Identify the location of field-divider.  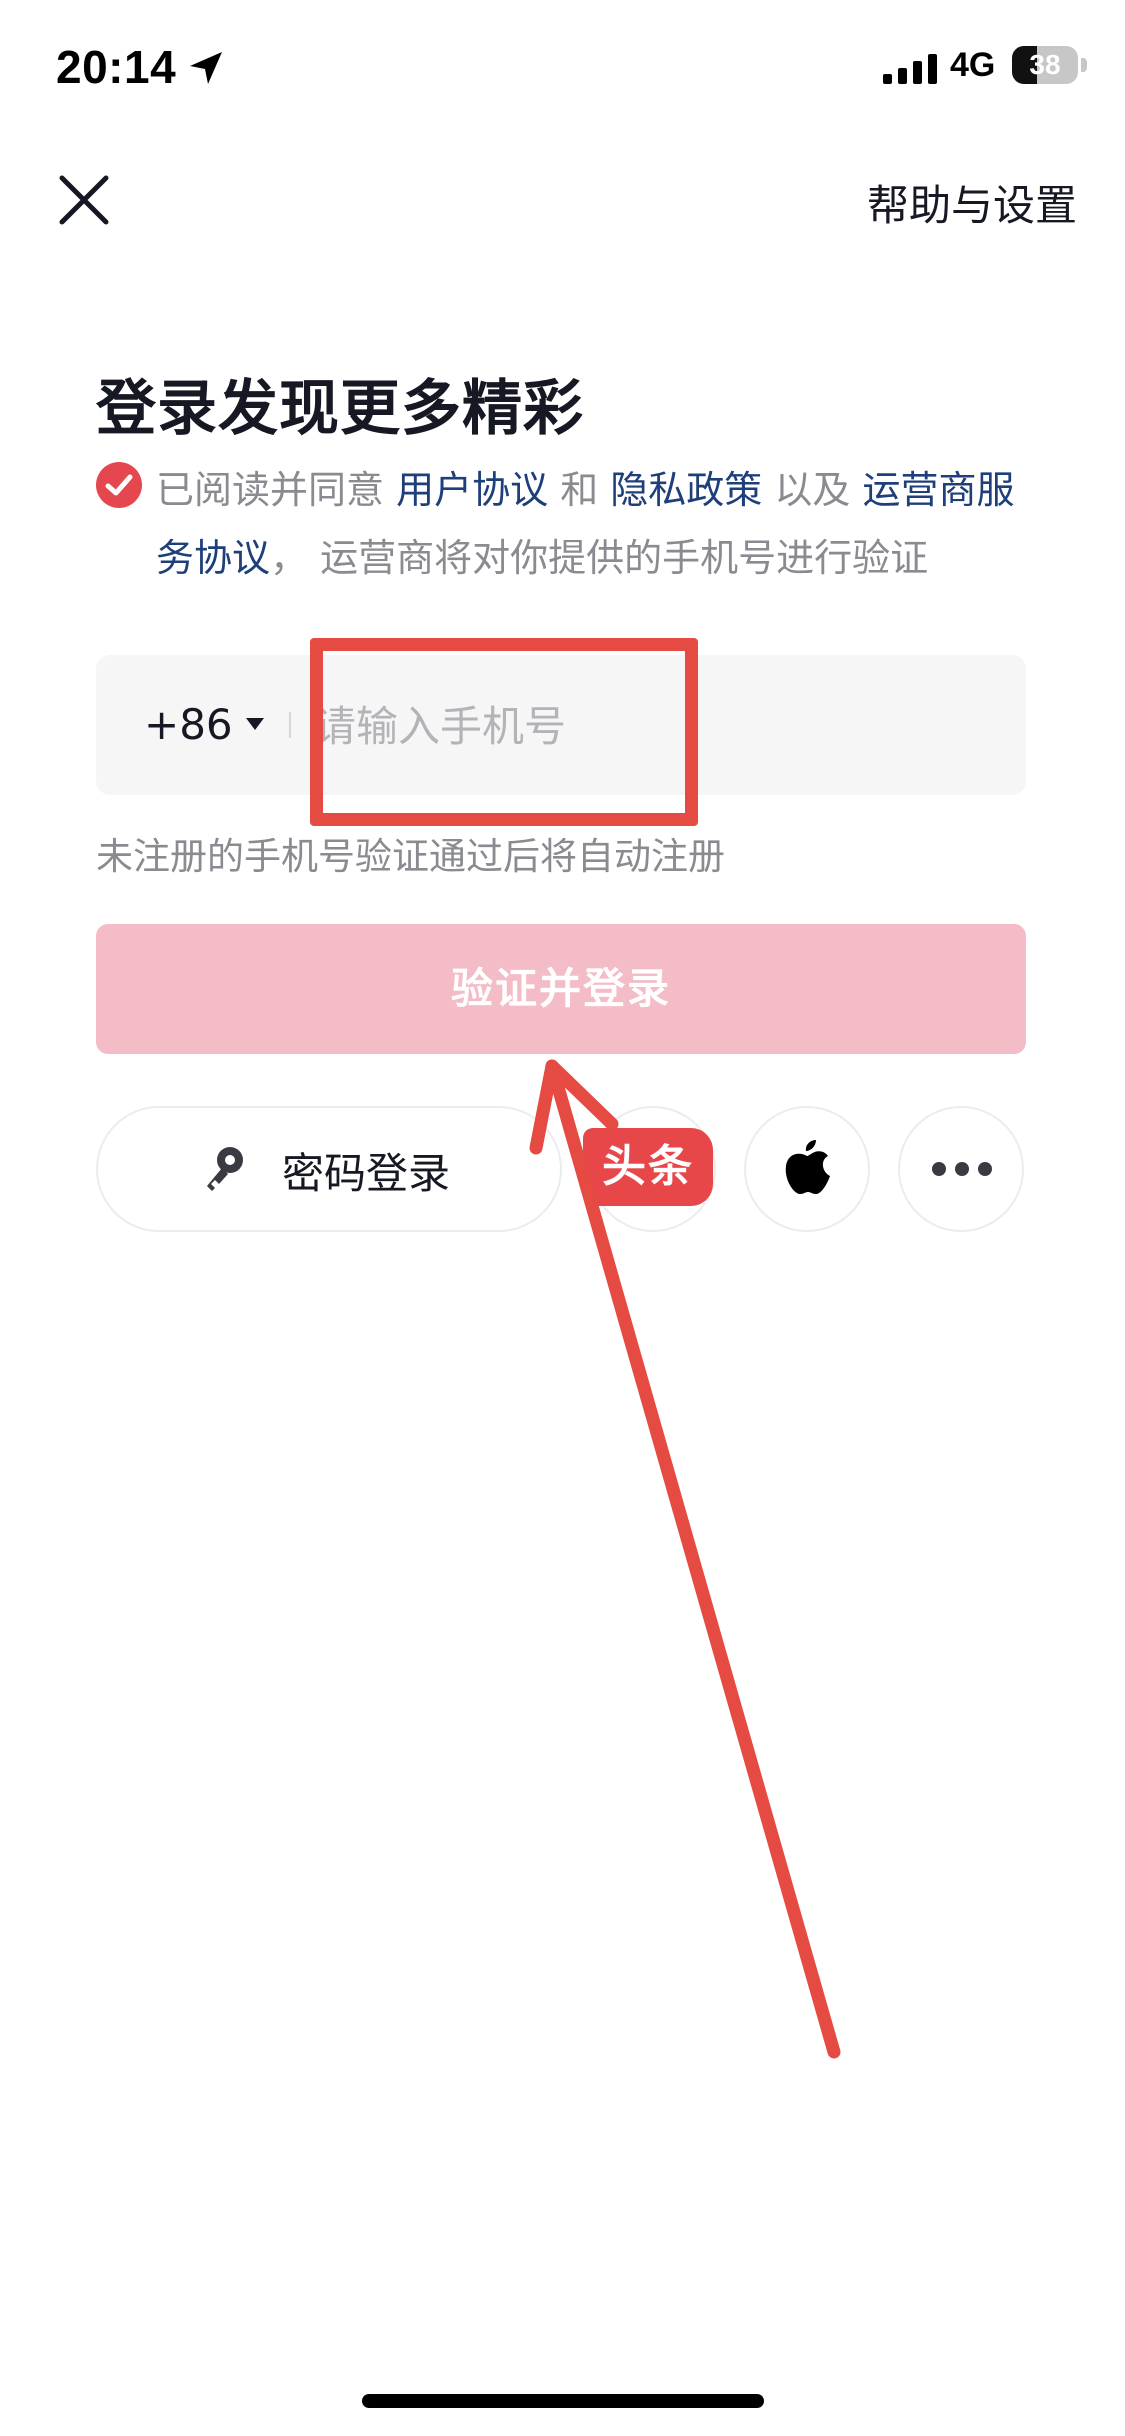
(290, 725).